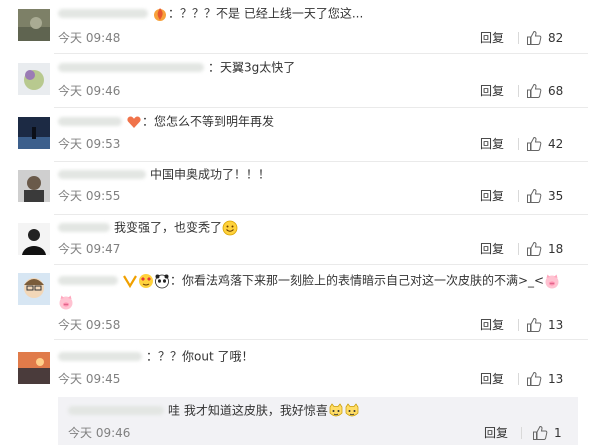  Describe the element at coordinates (99, 433) in the screenshot. I see `sub-reply-time: 今天 09:46` at that location.